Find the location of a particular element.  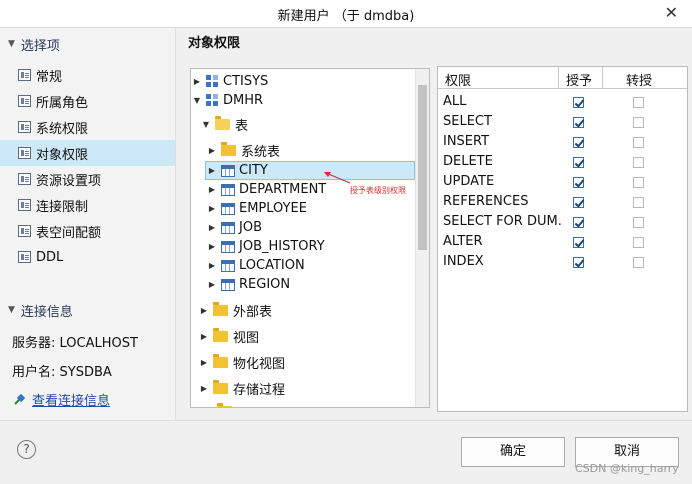

database-icon is located at coordinates (212, 100).